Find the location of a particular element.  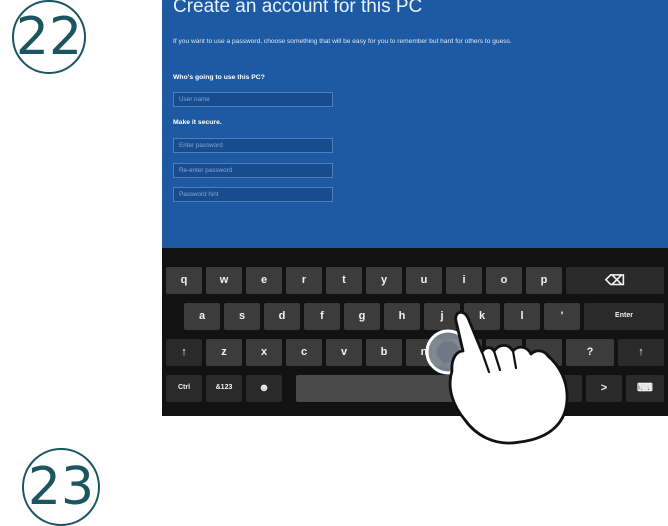

space-bar is located at coordinates (418, 388).